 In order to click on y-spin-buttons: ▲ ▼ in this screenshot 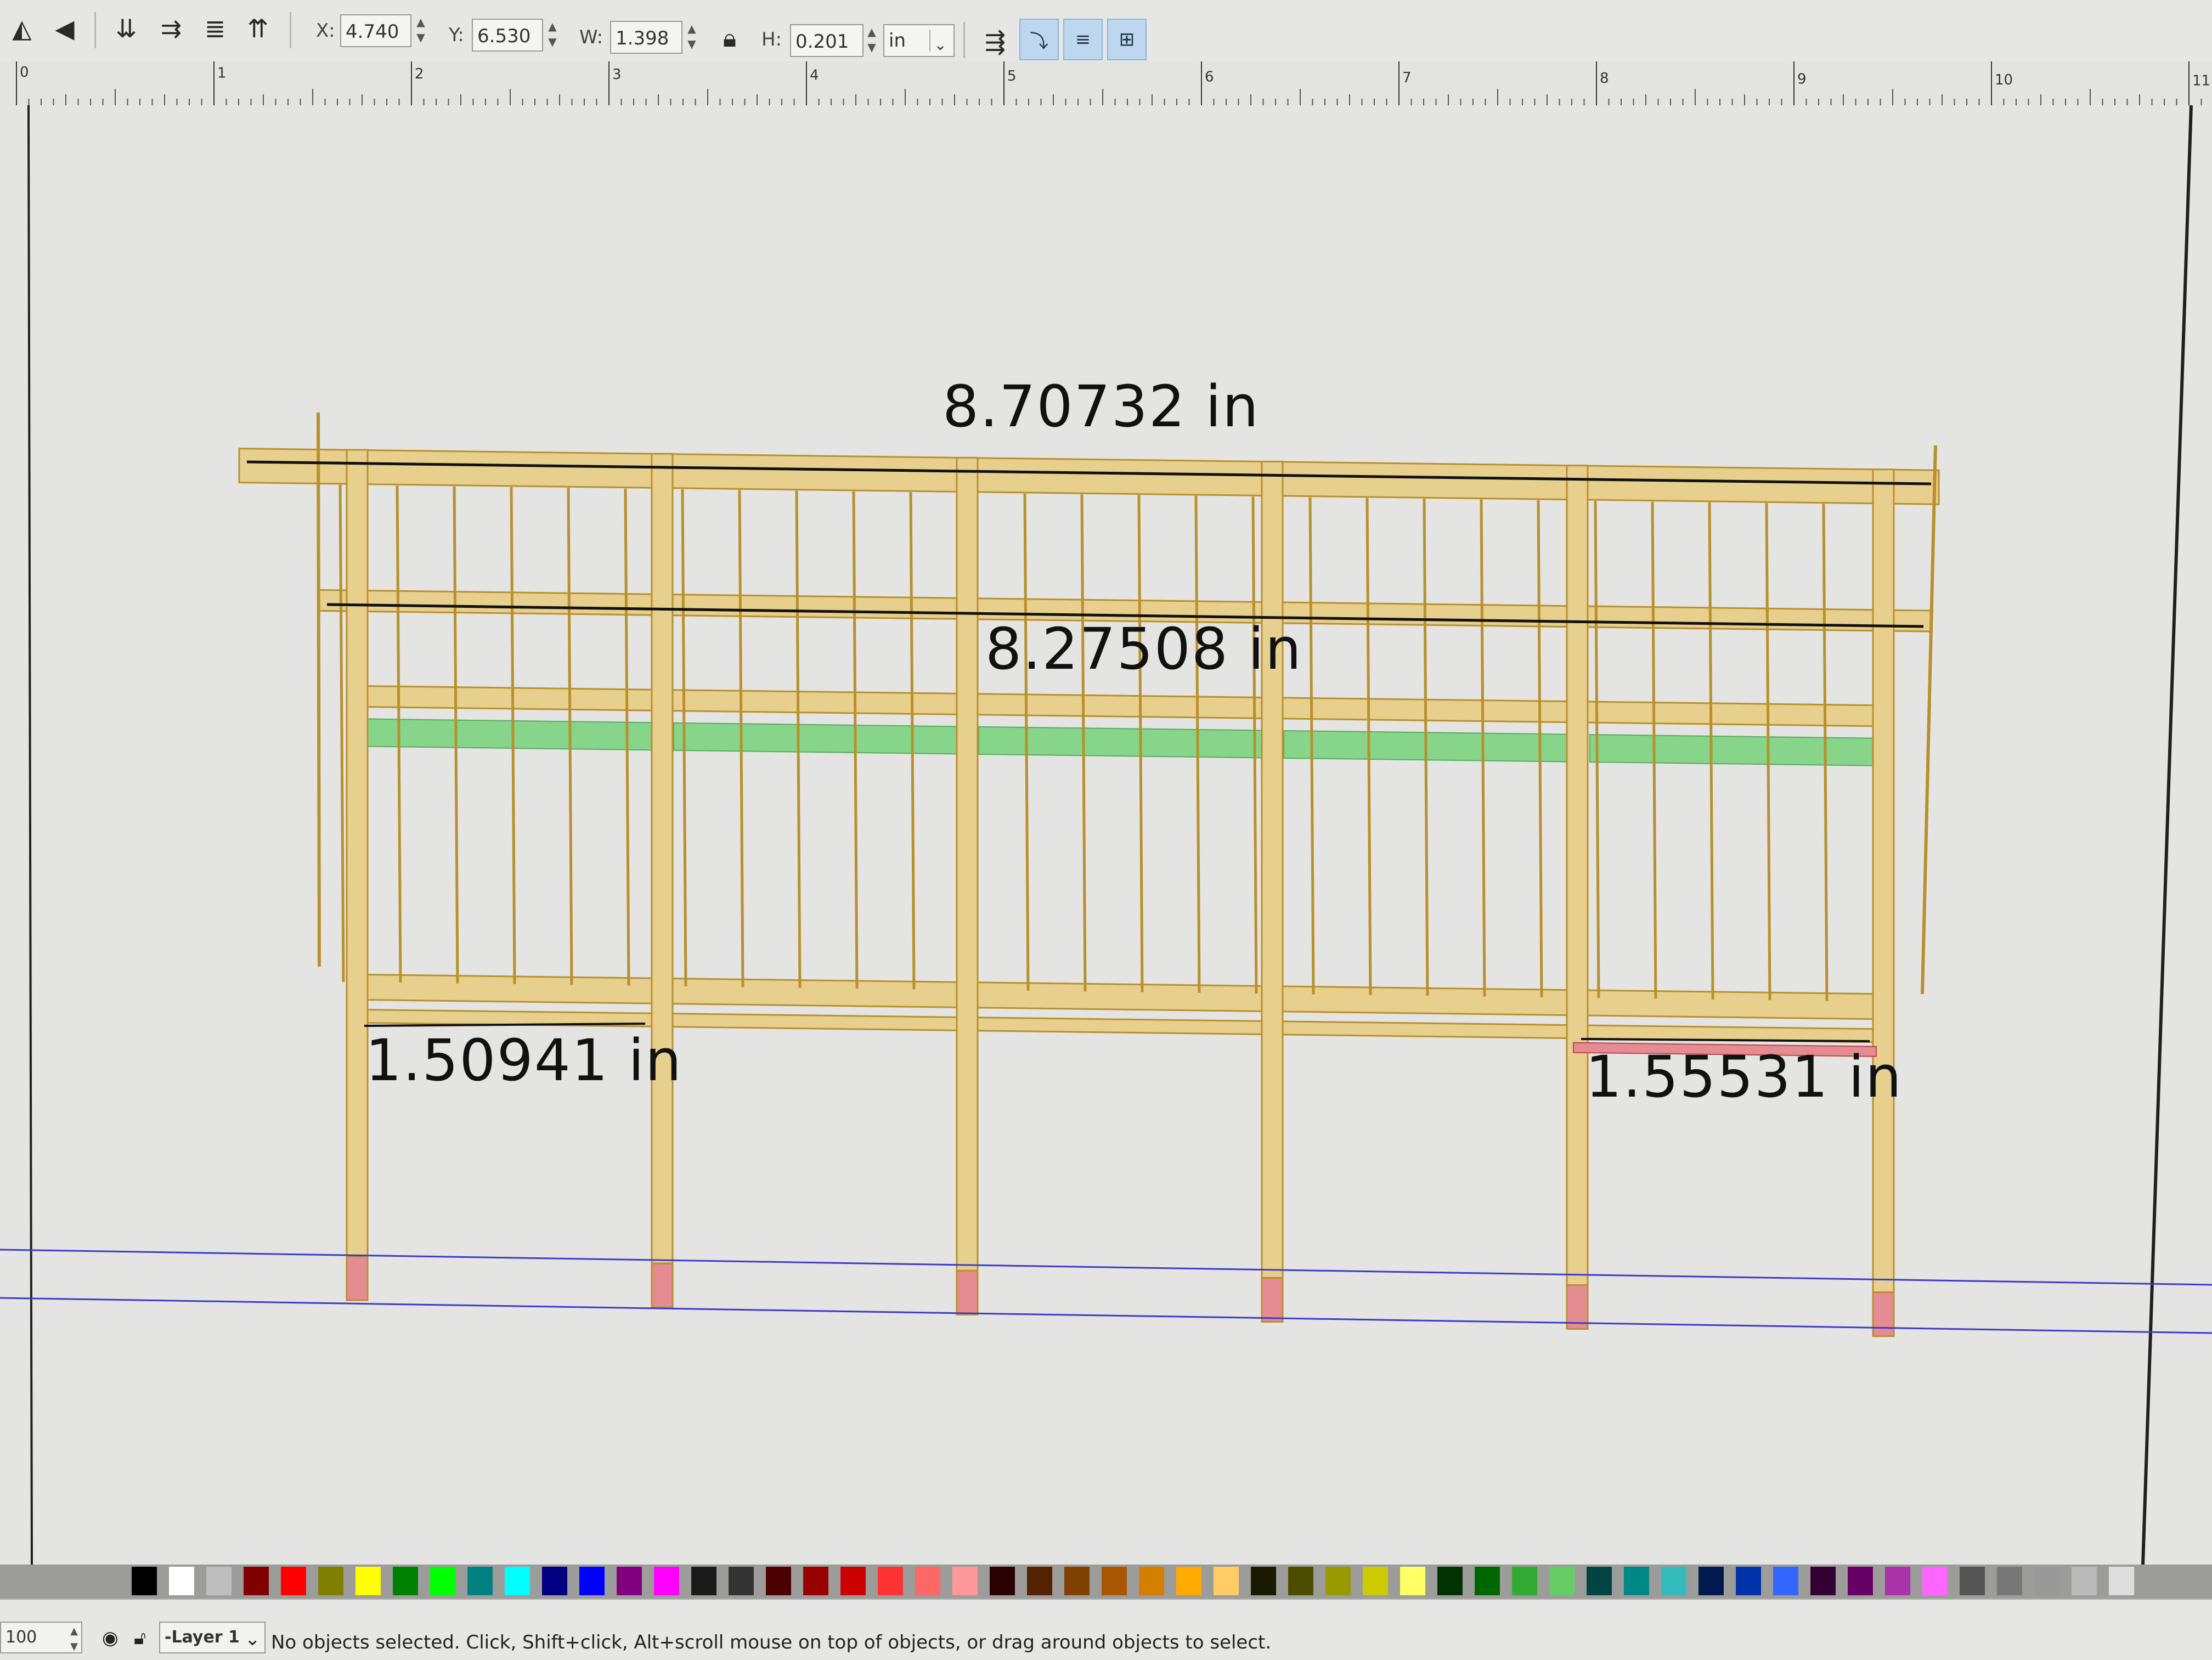, I will do `click(552, 35)`.